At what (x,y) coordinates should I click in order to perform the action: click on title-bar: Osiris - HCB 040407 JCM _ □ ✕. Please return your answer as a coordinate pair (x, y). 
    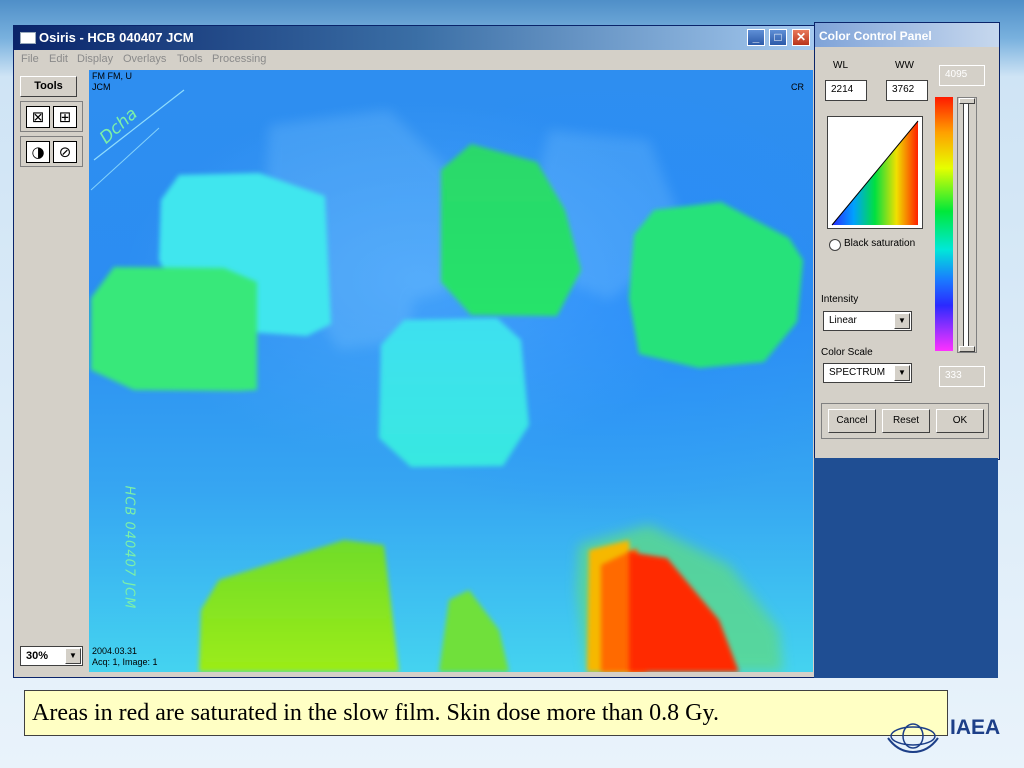
    Looking at the image, I should click on (415, 38).